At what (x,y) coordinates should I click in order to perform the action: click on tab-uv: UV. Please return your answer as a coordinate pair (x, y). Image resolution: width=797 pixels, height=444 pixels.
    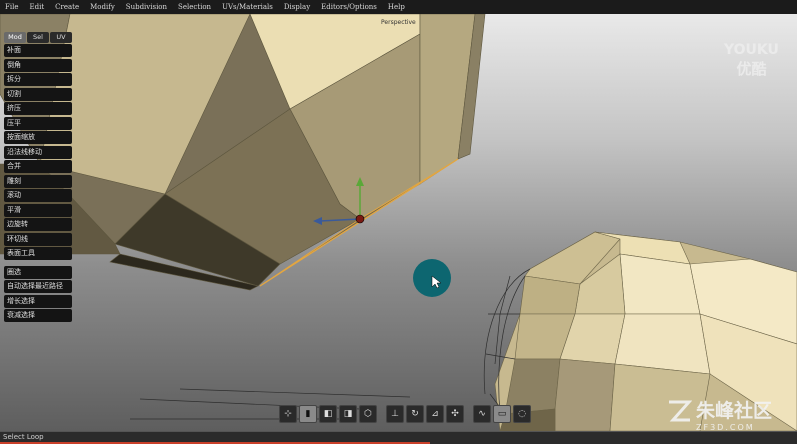
    Looking at the image, I should click on (61, 37).